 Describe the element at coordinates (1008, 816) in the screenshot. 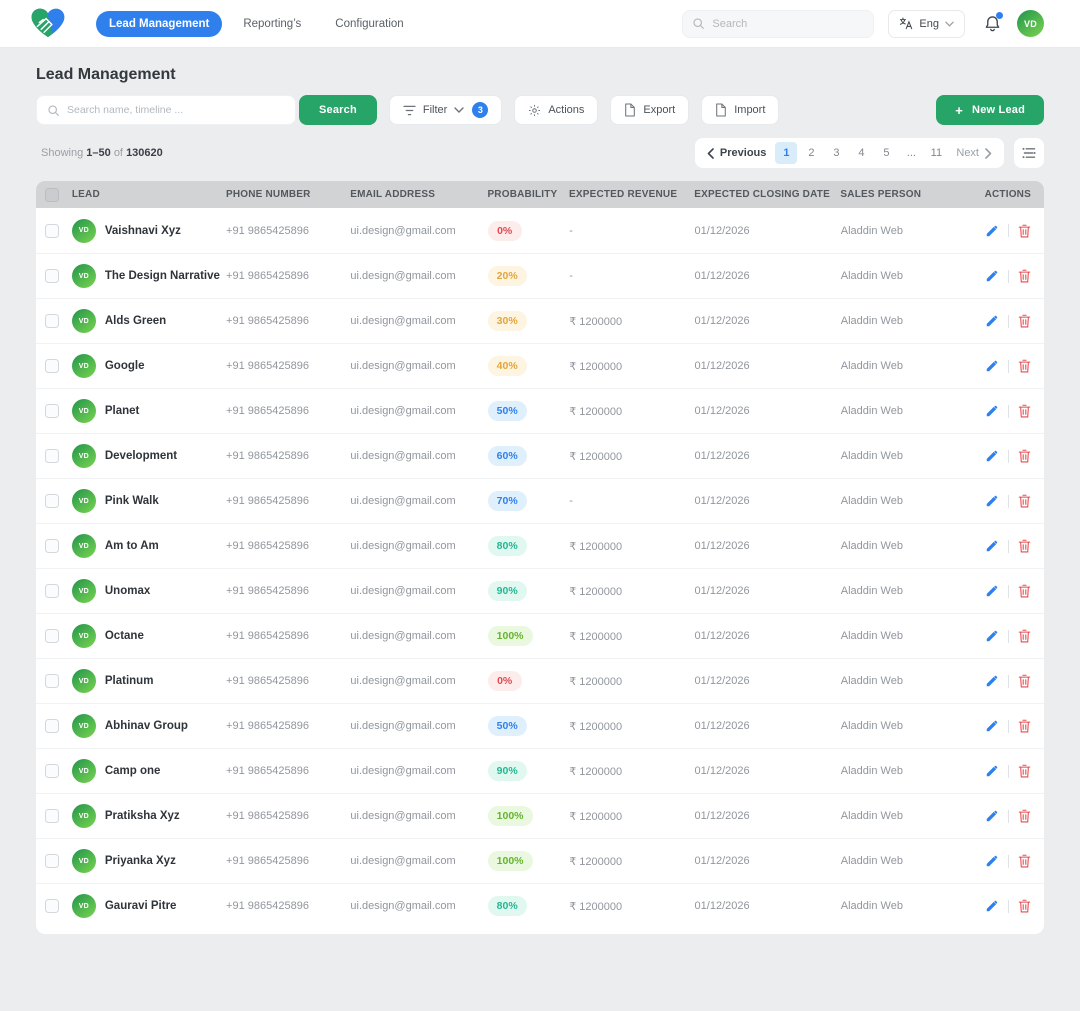

I see `action-divider` at that location.